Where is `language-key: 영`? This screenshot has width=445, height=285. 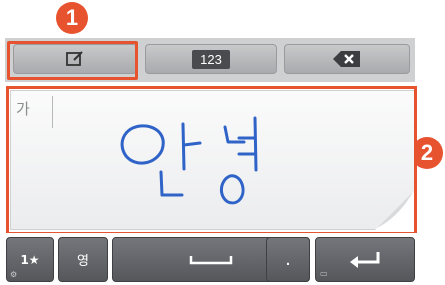
language-key: 영 is located at coordinates (83, 259).